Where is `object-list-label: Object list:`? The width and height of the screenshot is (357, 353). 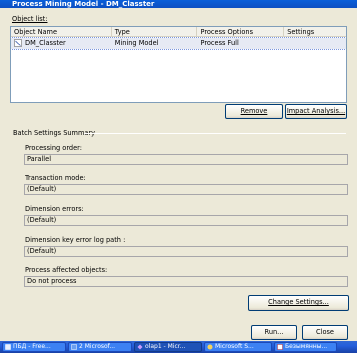 object-list-label: Object list: is located at coordinates (29, 19).